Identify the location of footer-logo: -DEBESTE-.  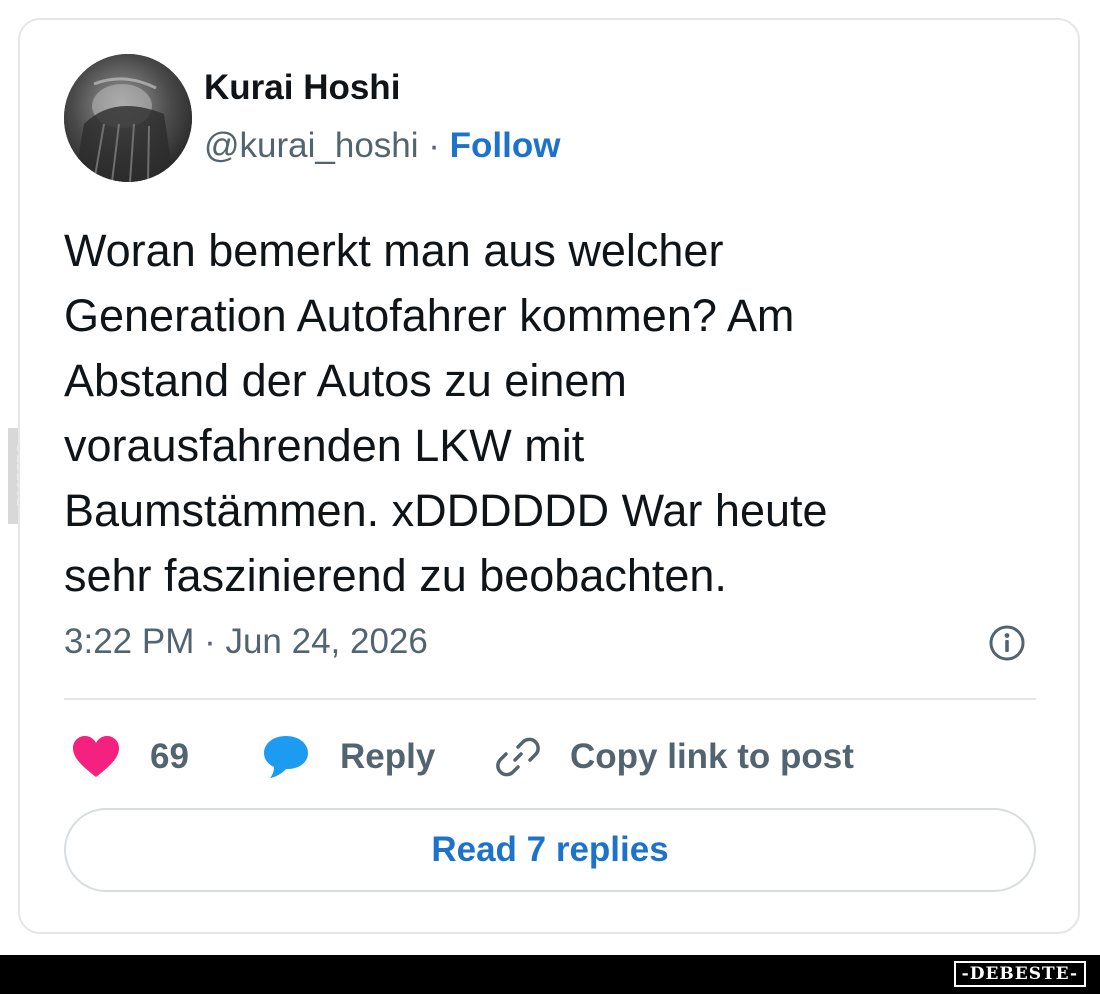
(1019, 974).